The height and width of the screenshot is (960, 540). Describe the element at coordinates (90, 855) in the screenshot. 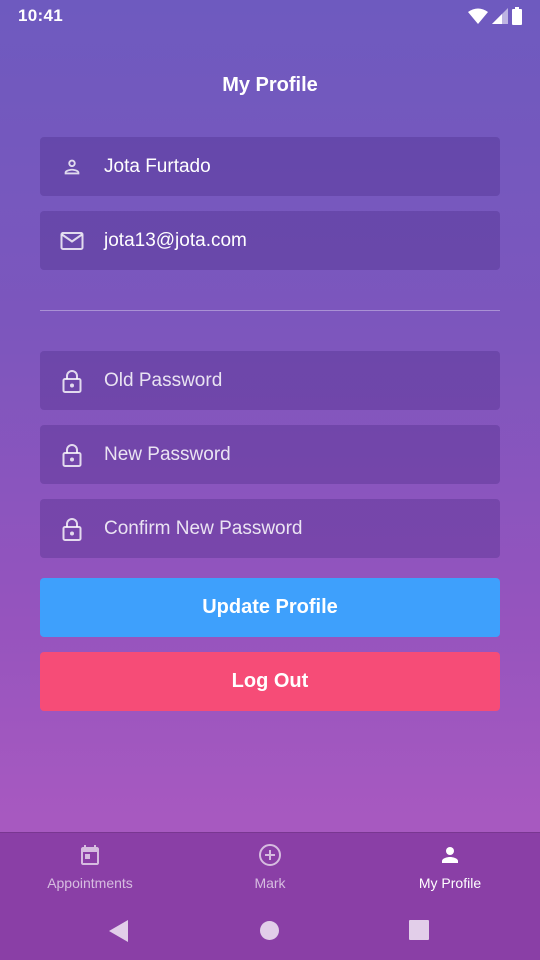

I see `calendar-icon` at that location.